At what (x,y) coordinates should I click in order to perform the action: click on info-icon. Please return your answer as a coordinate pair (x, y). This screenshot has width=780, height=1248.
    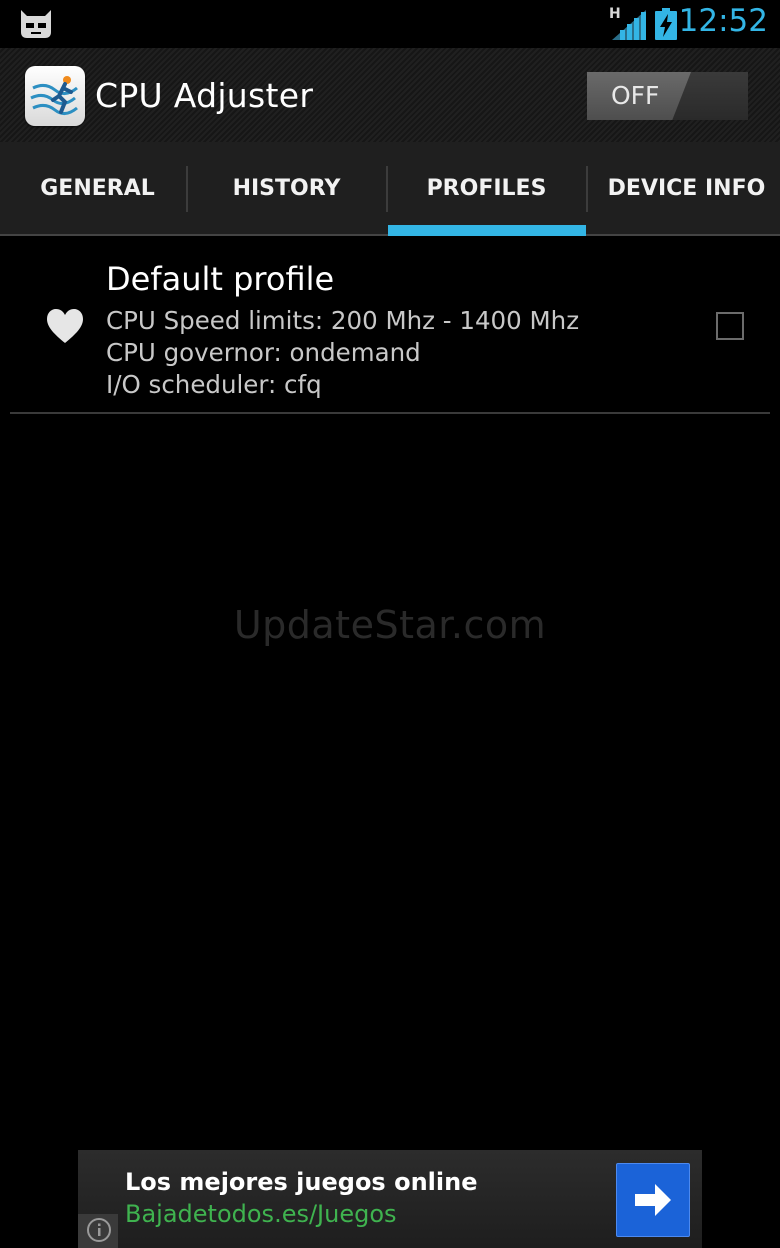
    Looking at the image, I should click on (99, 1230).